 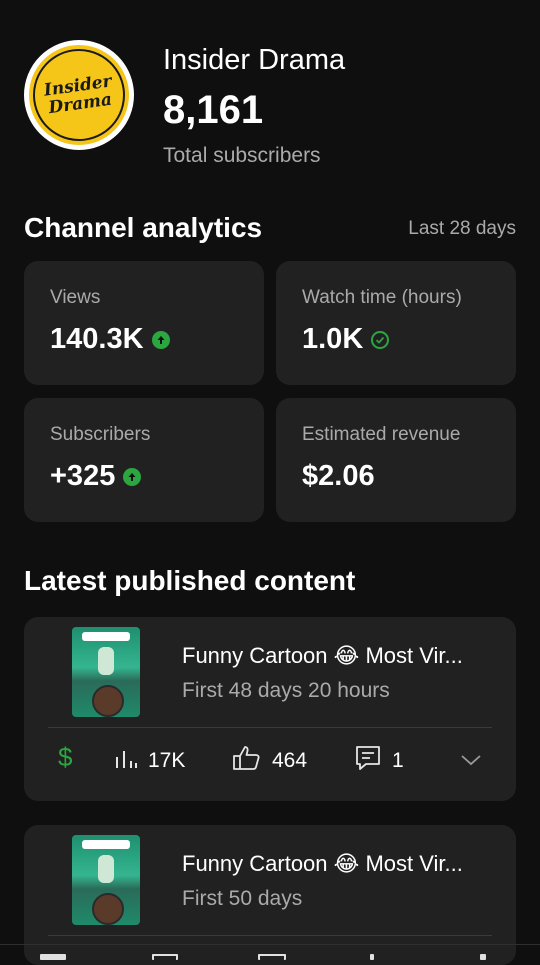 I want to click on channel-avatar: Insider Drama, so click(x=79, y=95).